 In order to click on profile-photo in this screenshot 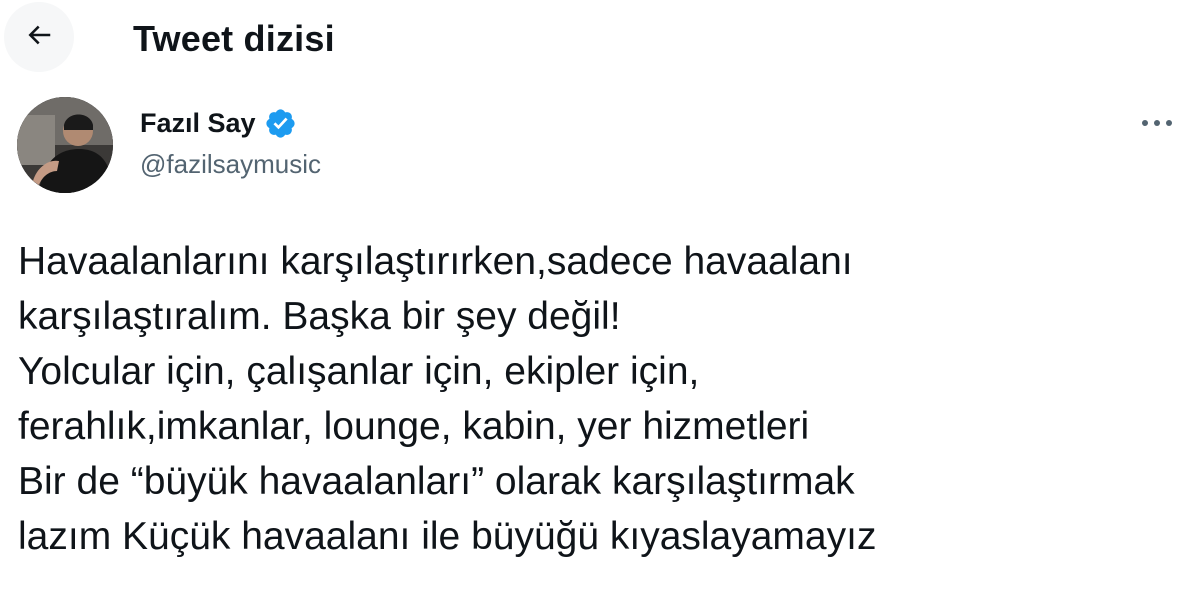, I will do `click(65, 145)`.